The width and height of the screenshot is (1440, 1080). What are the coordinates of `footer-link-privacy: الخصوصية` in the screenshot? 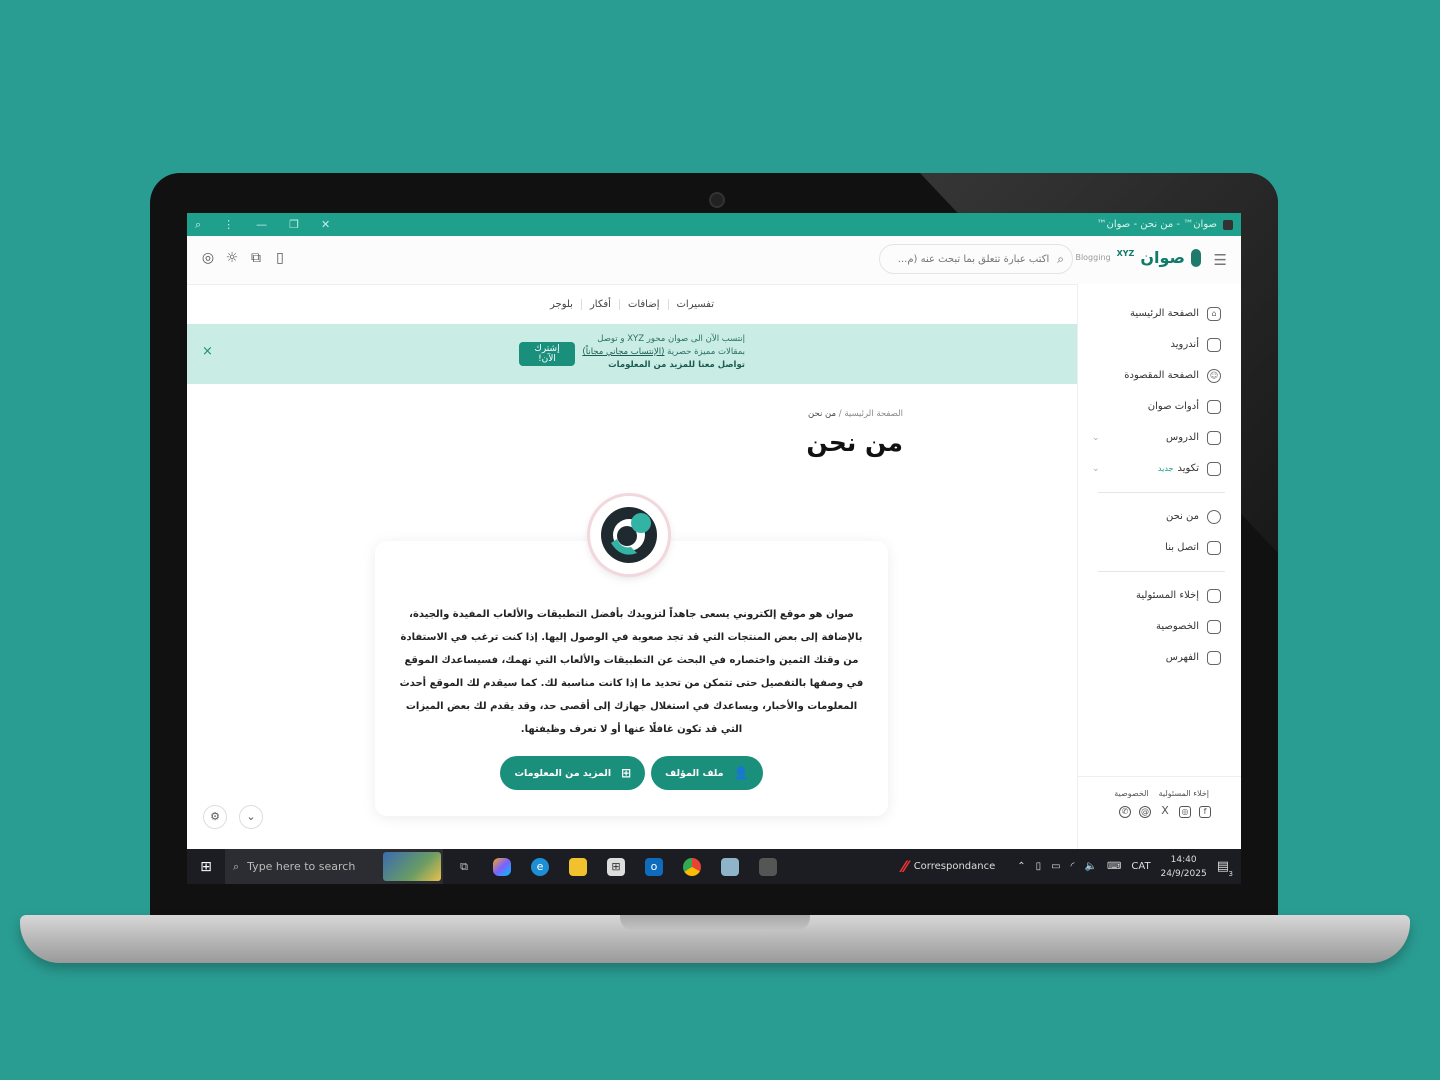 It's located at (1131, 793).